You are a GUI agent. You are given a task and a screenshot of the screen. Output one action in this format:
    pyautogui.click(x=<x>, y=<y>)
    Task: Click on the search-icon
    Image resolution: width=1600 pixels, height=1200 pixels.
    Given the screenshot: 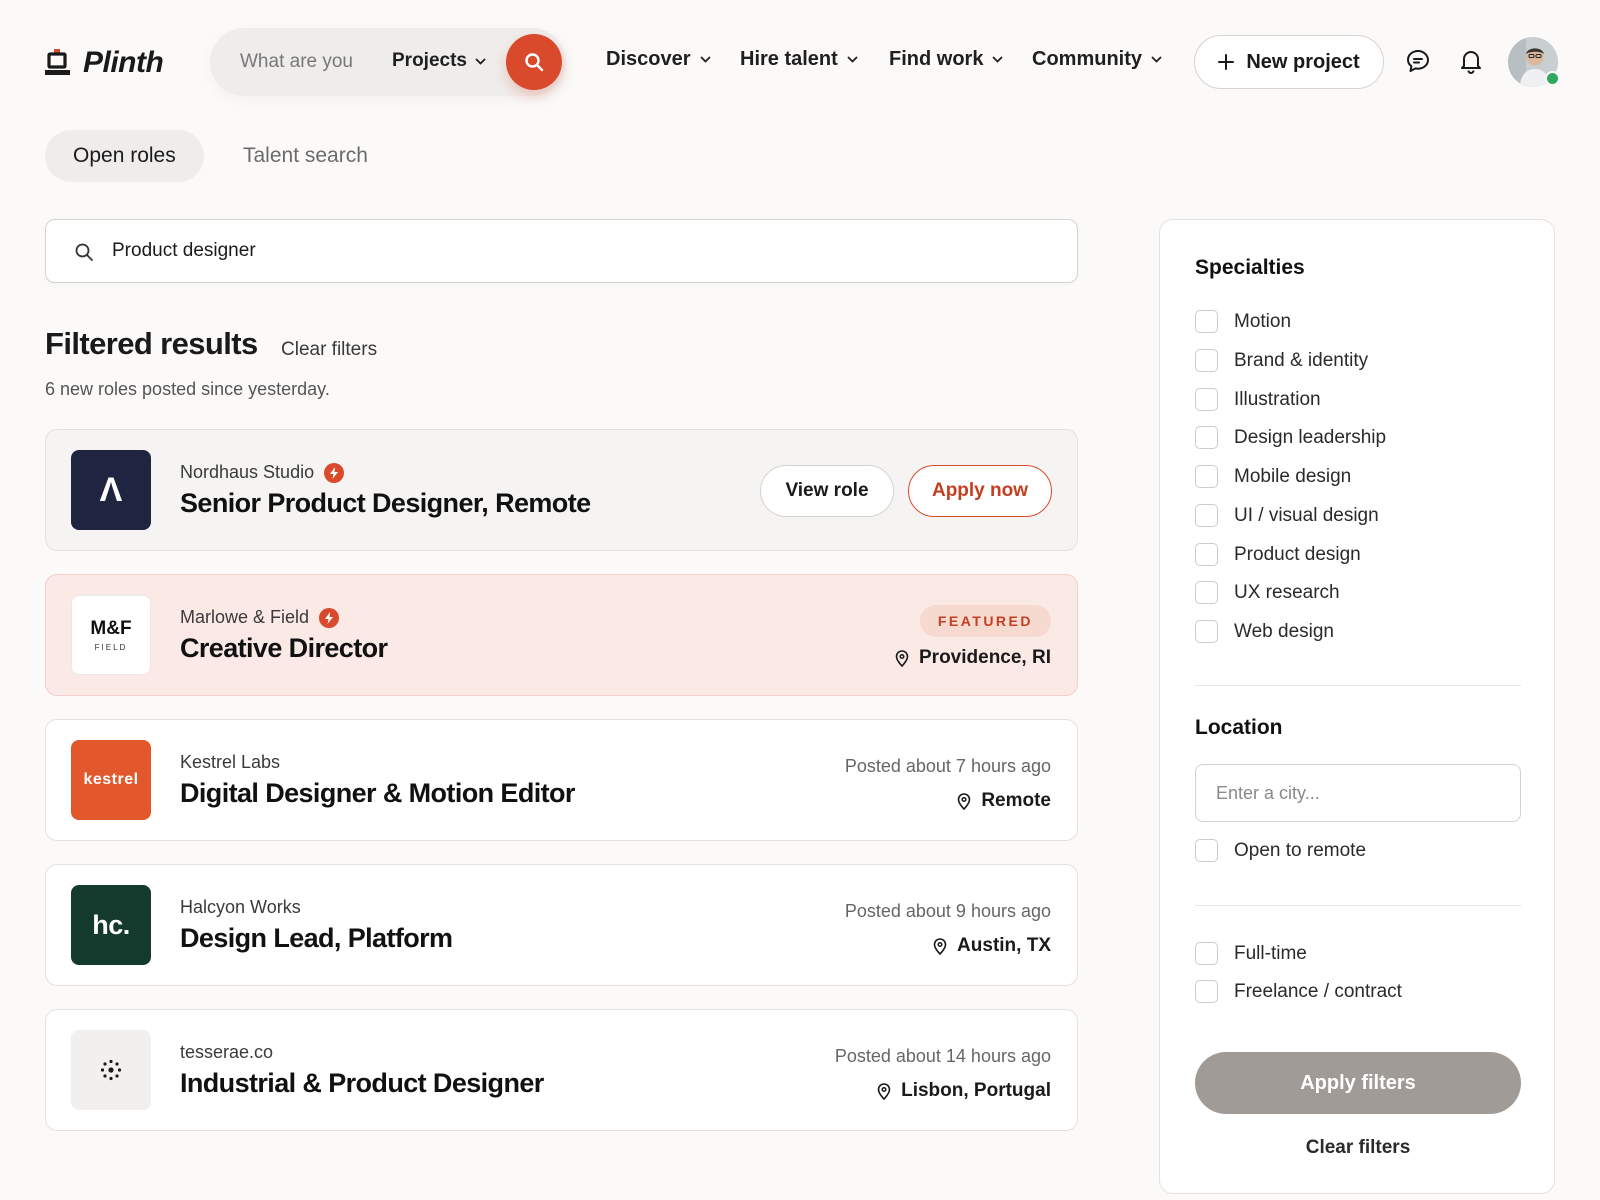 What is the action you would take?
    pyautogui.click(x=534, y=62)
    